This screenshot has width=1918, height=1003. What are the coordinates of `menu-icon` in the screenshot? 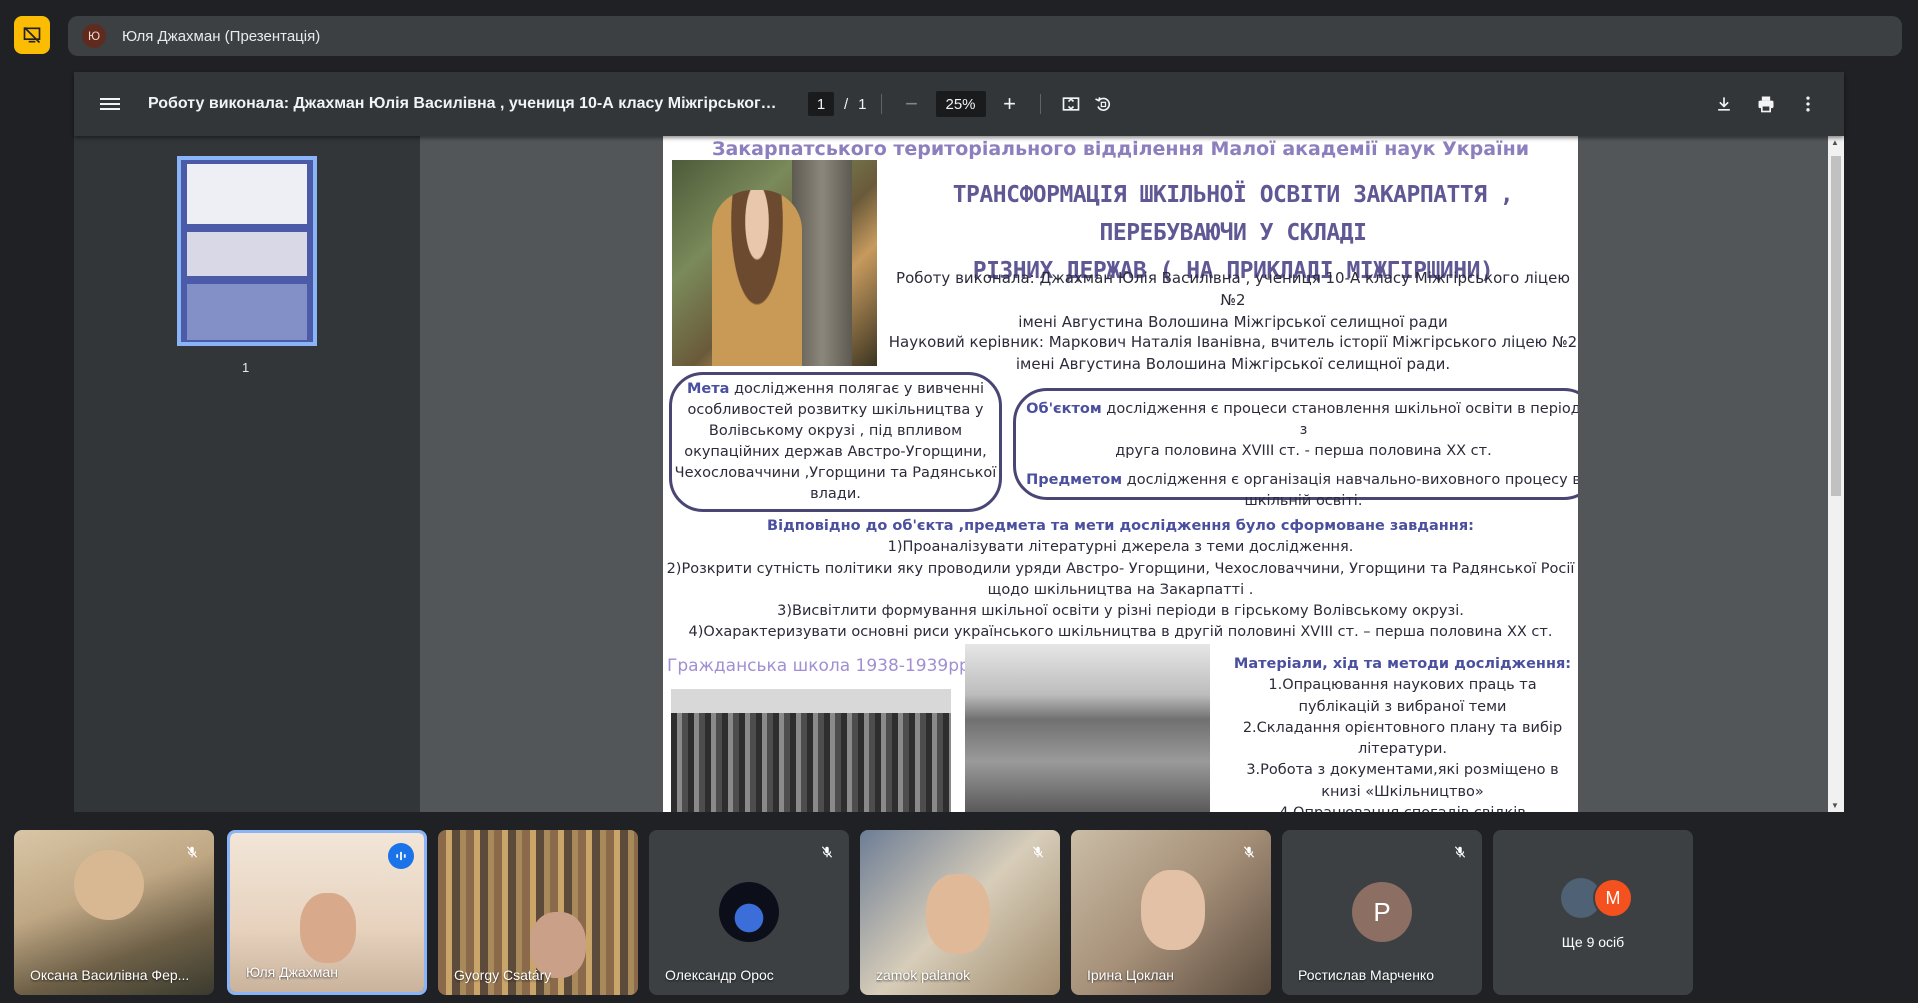 It's located at (110, 104).